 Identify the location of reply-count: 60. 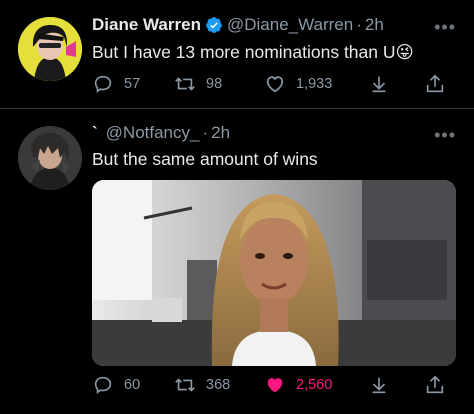
(132, 385).